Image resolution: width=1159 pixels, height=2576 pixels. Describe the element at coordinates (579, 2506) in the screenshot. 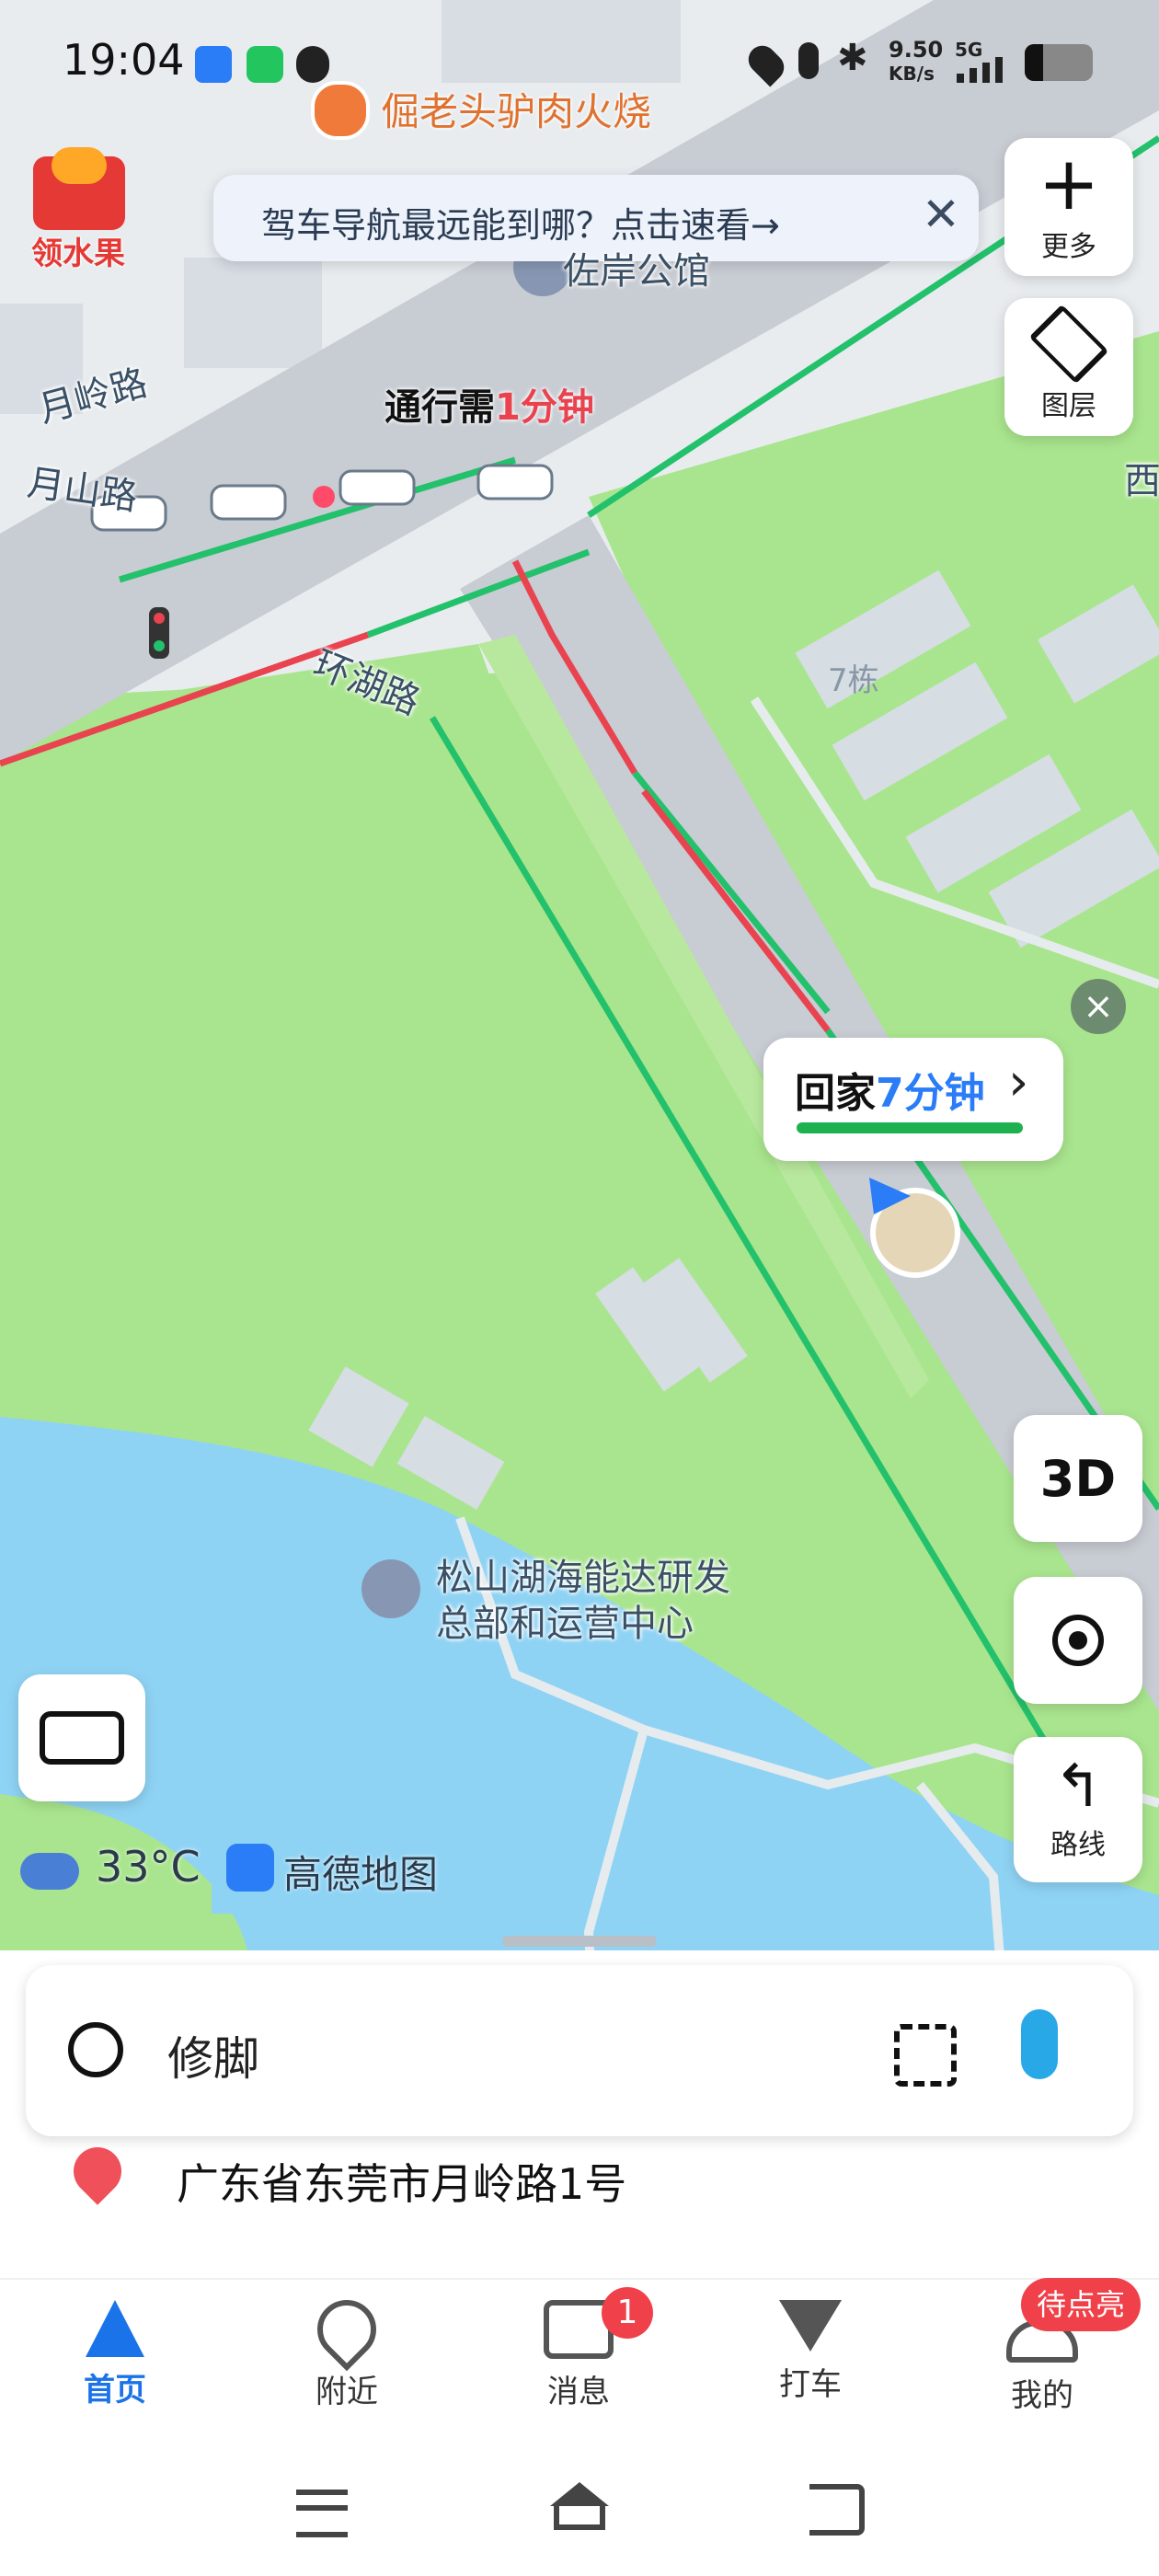

I see `system-home-icon` at that location.